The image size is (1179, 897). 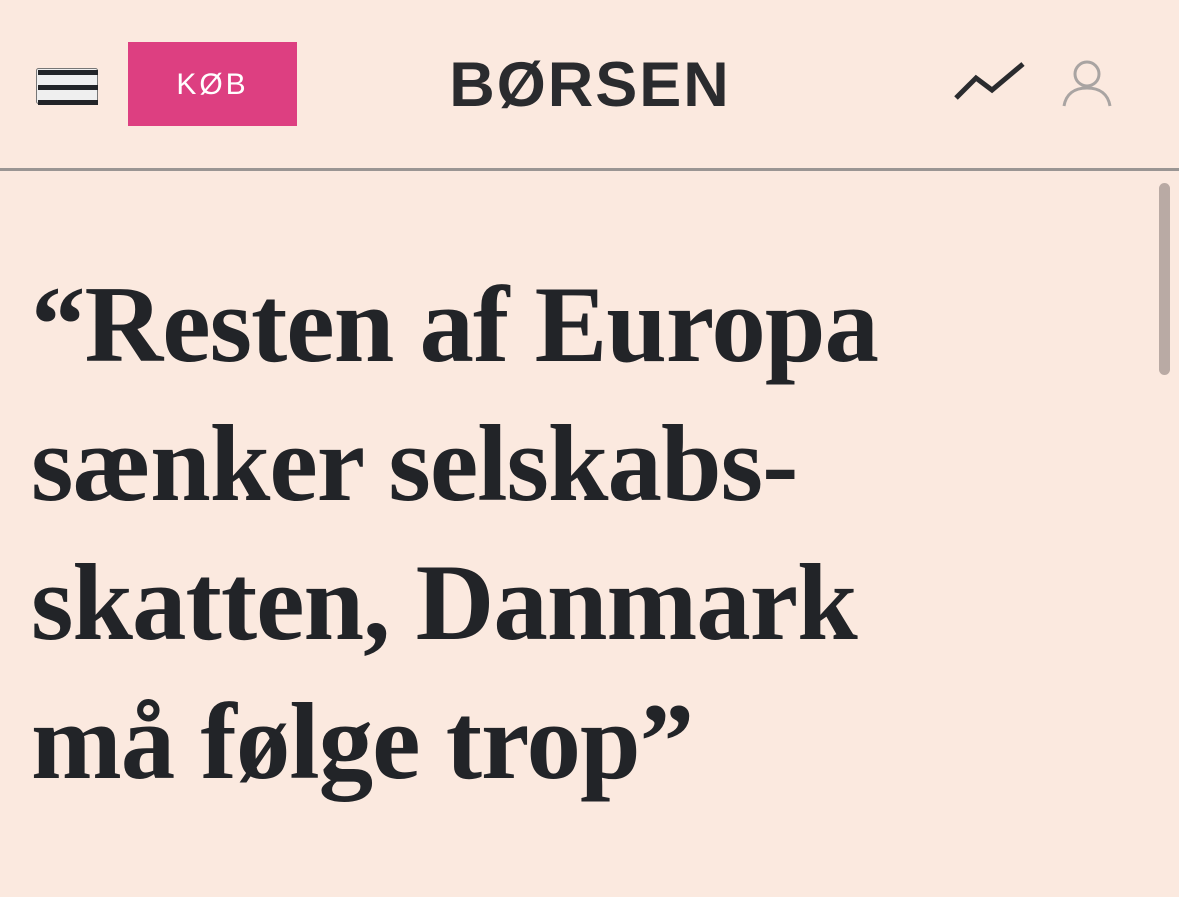 I want to click on borsen-logo: BØRSEN, so click(x=590, y=85).